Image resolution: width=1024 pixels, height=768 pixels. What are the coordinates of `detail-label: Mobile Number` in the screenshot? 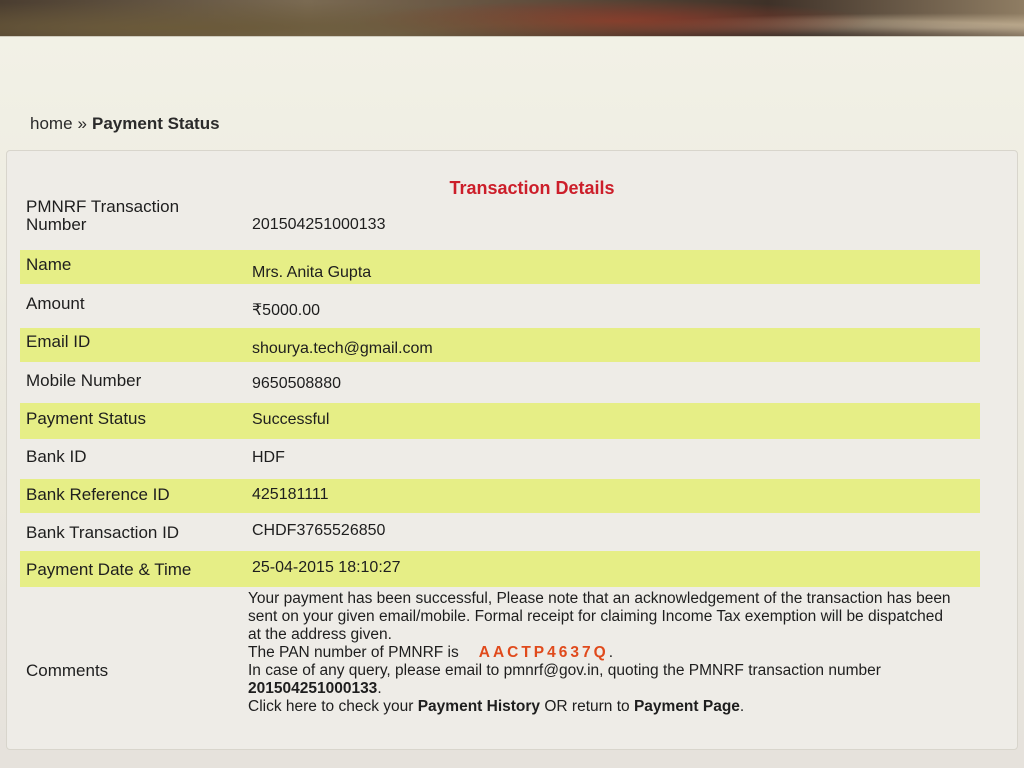 It's located at (84, 380).